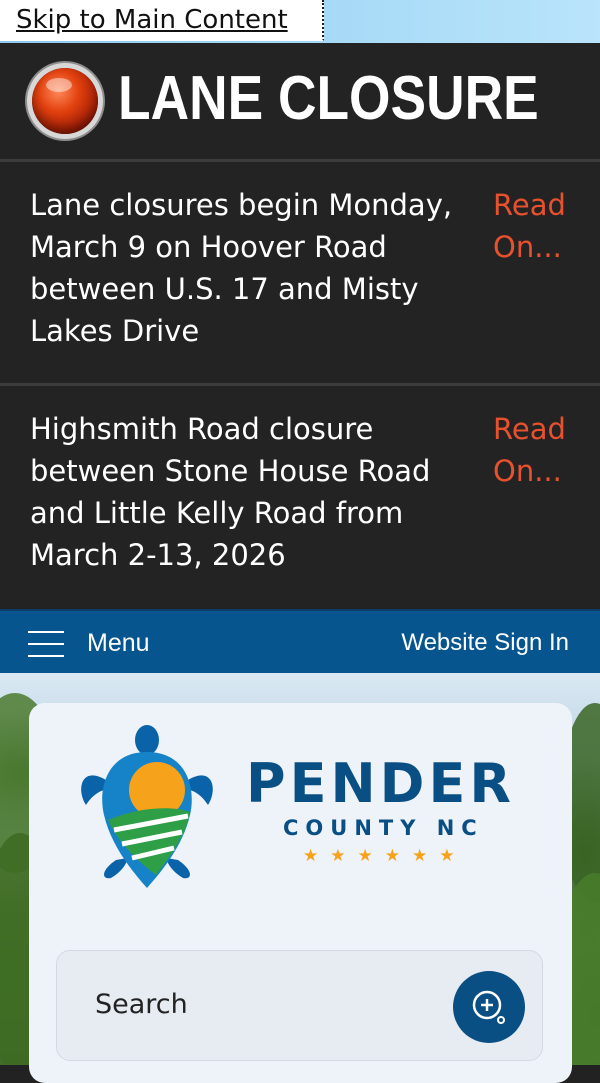 This screenshot has width=600, height=1083. What do you see at coordinates (485, 643) in the screenshot?
I see `website-sign-in-link: Website Sign In` at bounding box center [485, 643].